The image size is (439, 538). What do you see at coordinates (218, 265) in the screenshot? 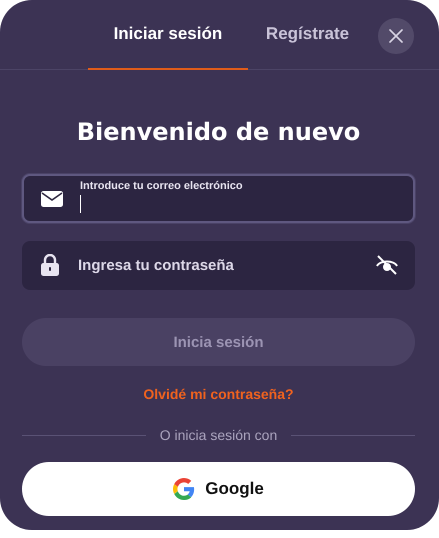
I see `password-field: Ingresa tu contraseña` at bounding box center [218, 265].